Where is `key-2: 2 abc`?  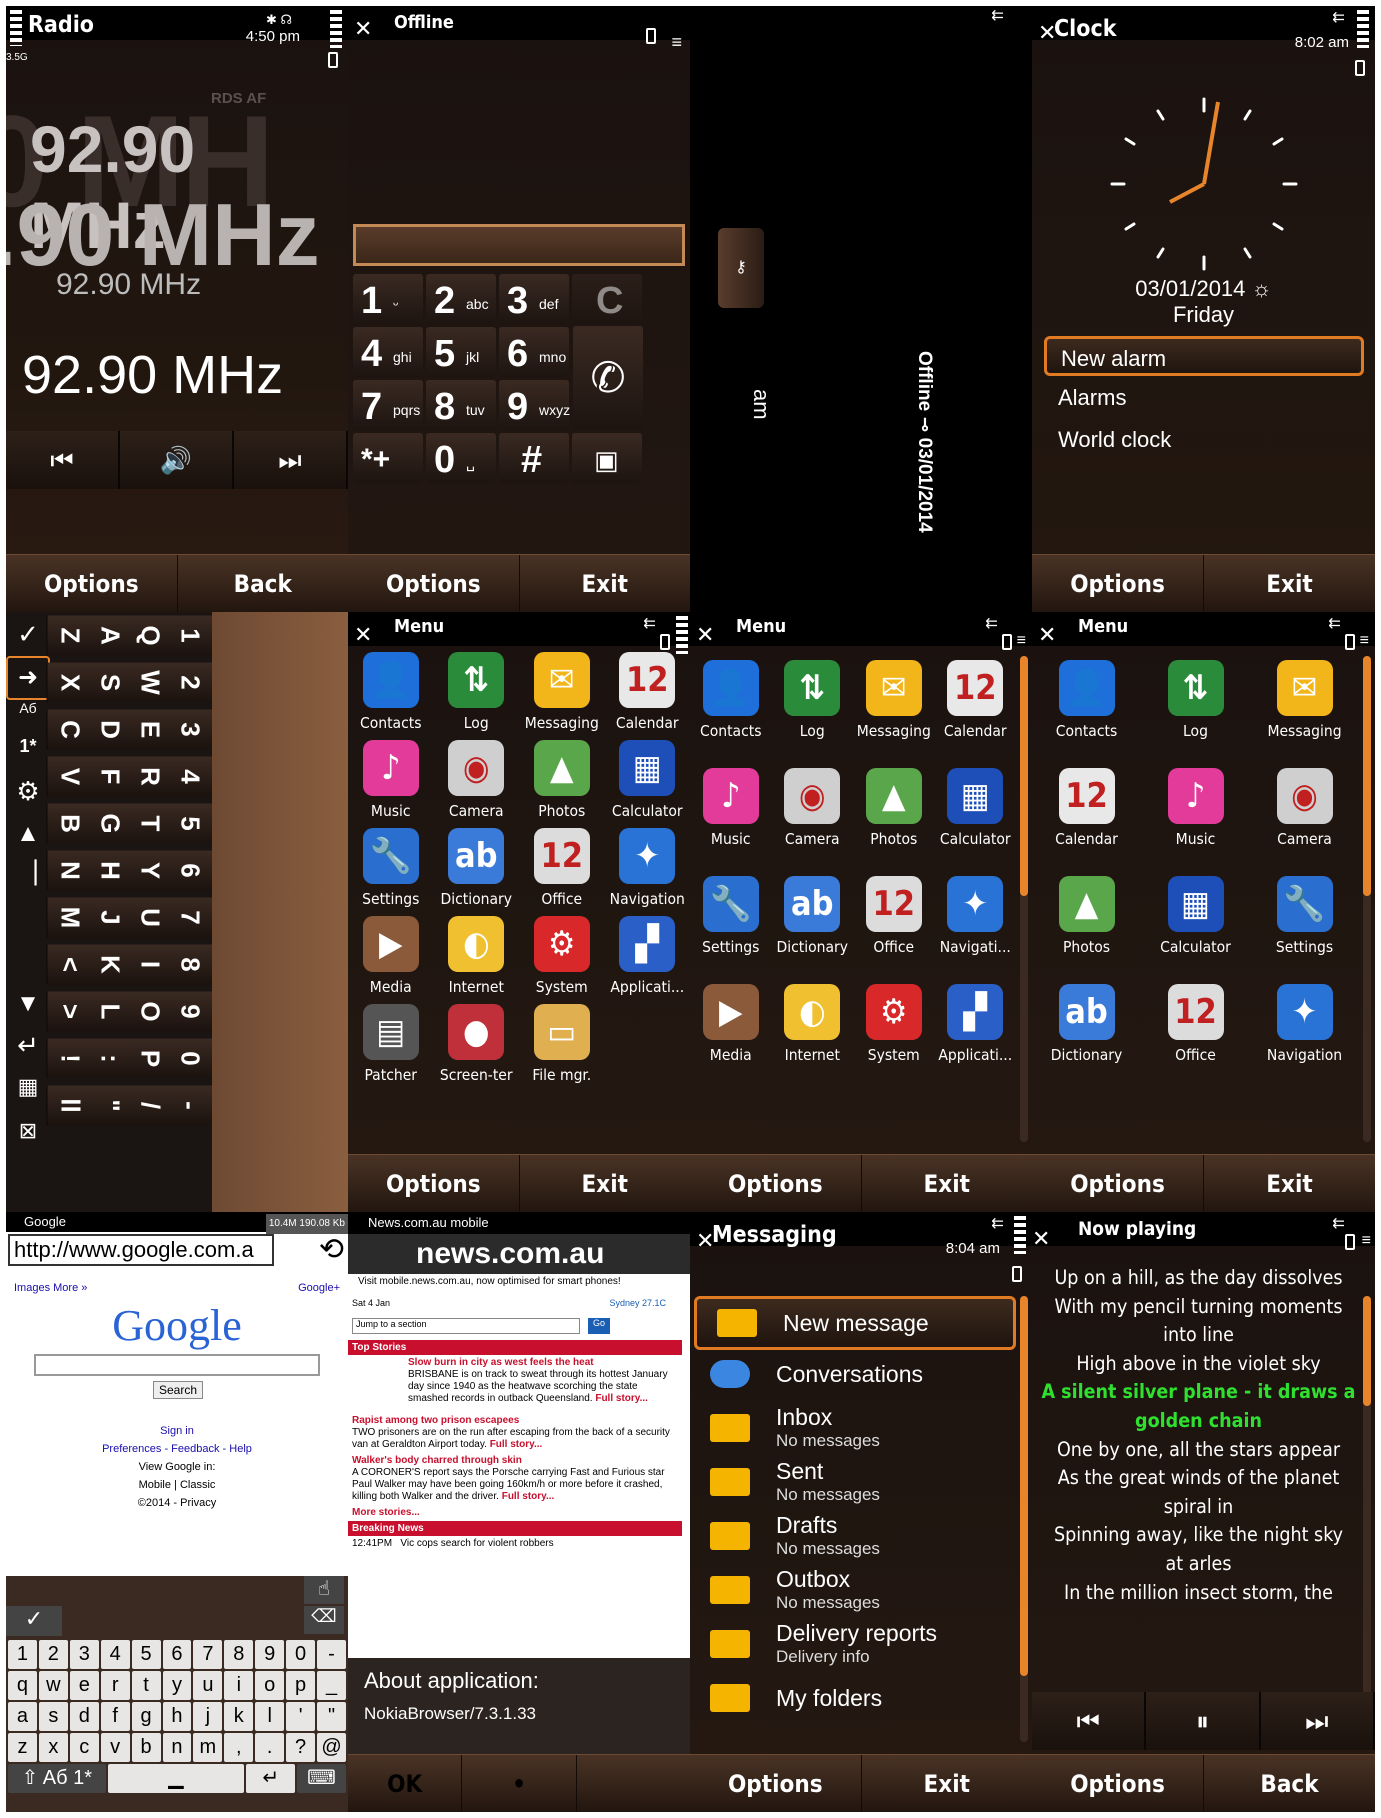 key-2: 2 abc is located at coordinates (461, 299).